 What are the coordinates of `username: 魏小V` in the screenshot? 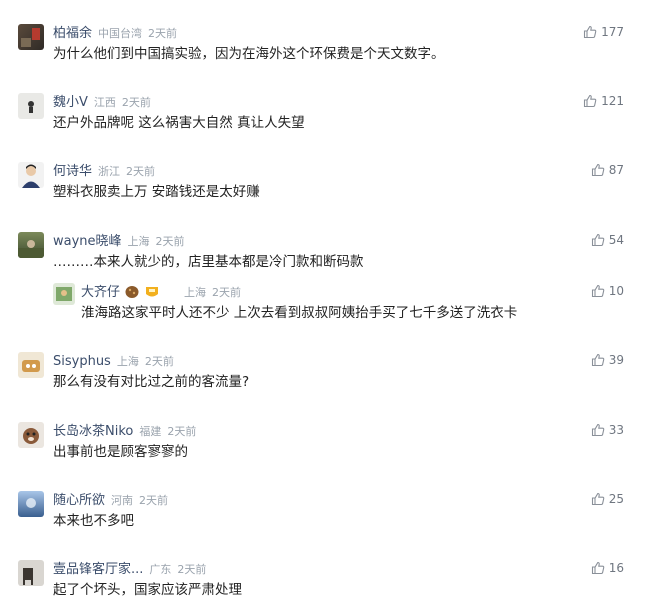 It's located at (70, 102).